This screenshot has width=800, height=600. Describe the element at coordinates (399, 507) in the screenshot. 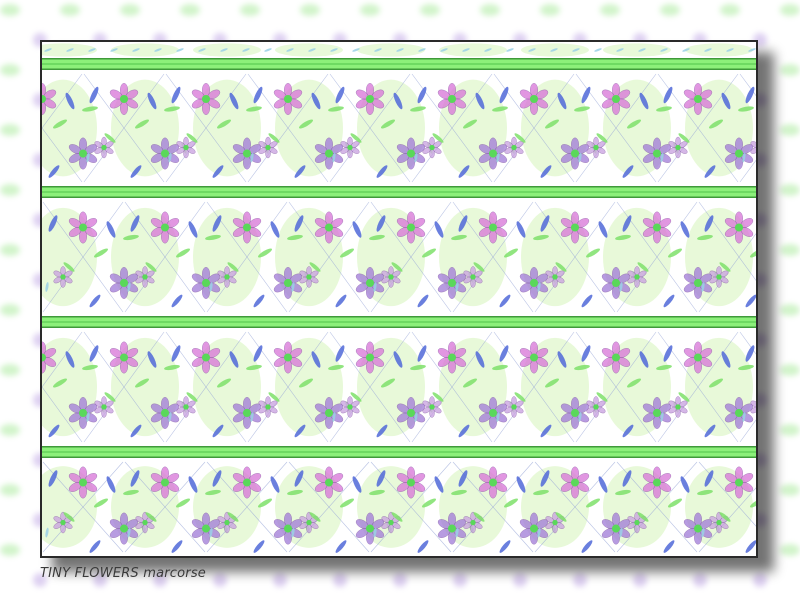

I see `pattern-row` at that location.